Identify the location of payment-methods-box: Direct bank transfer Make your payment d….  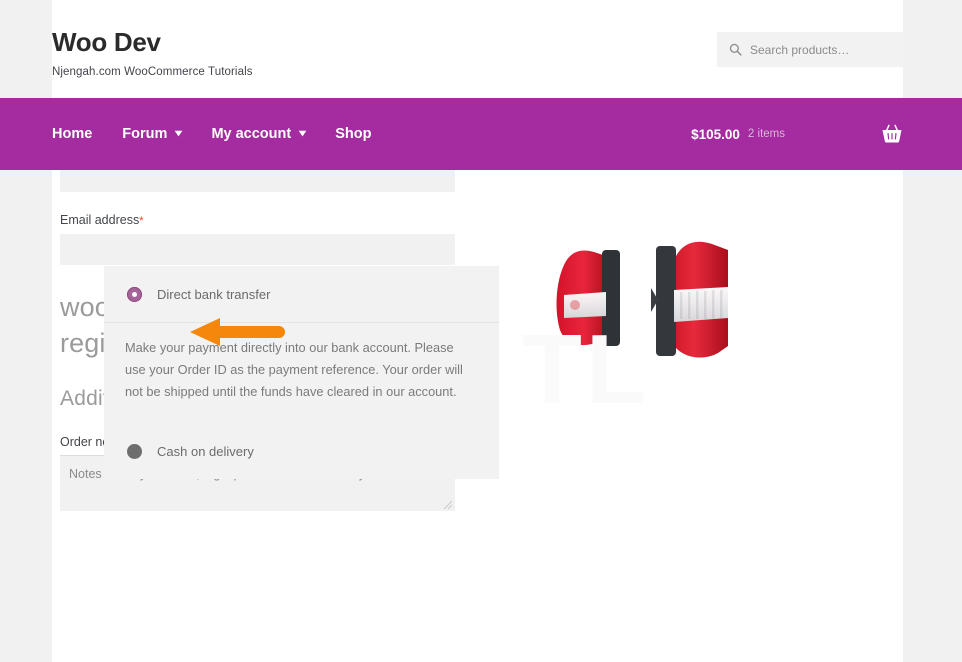
(301, 372).